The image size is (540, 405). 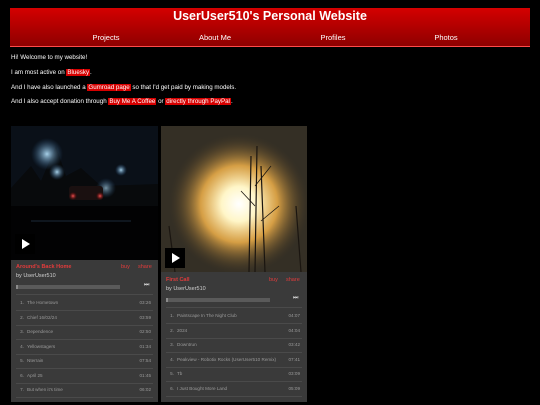 What do you see at coordinates (49, 57) in the screenshot?
I see `welcome-line: Hi! Welcome to my website!` at bounding box center [49, 57].